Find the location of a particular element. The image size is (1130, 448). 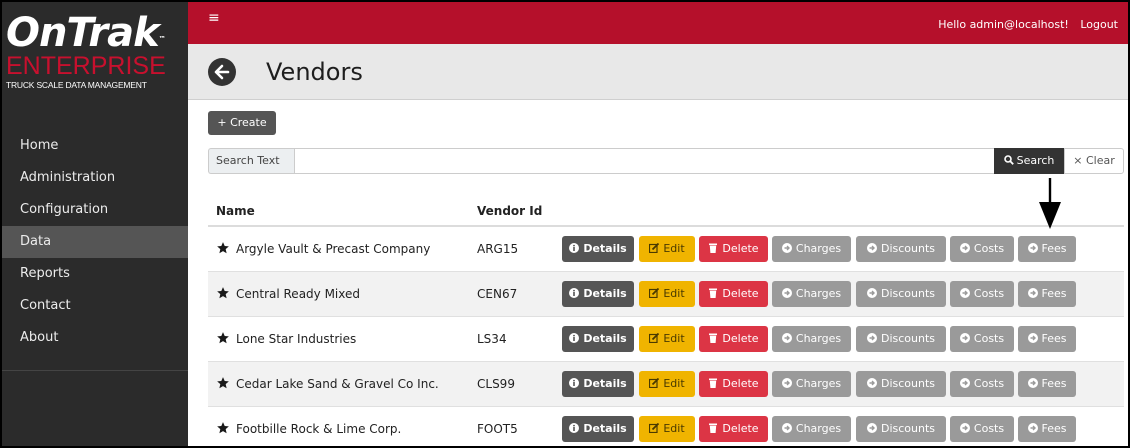

vendor-id: FOOT5 is located at coordinates (497, 429).